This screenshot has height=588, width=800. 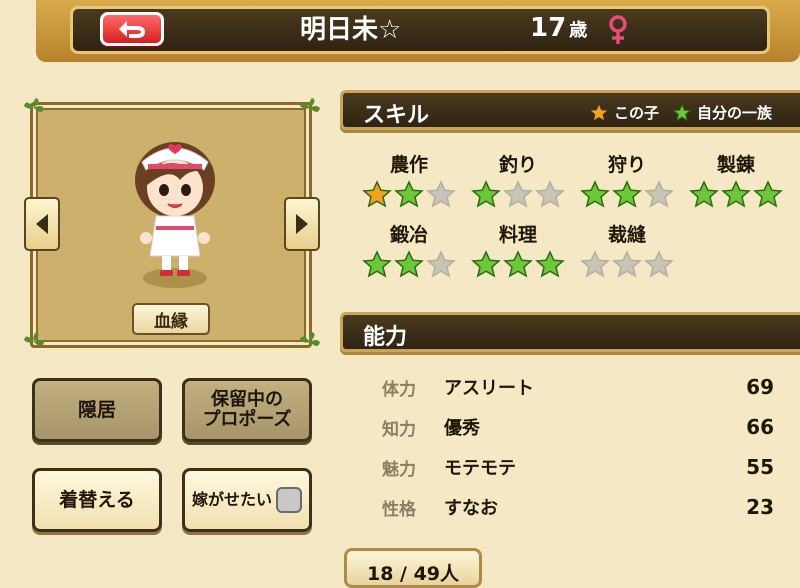 I want to click on skill-name: 農作, so click(x=408, y=165).